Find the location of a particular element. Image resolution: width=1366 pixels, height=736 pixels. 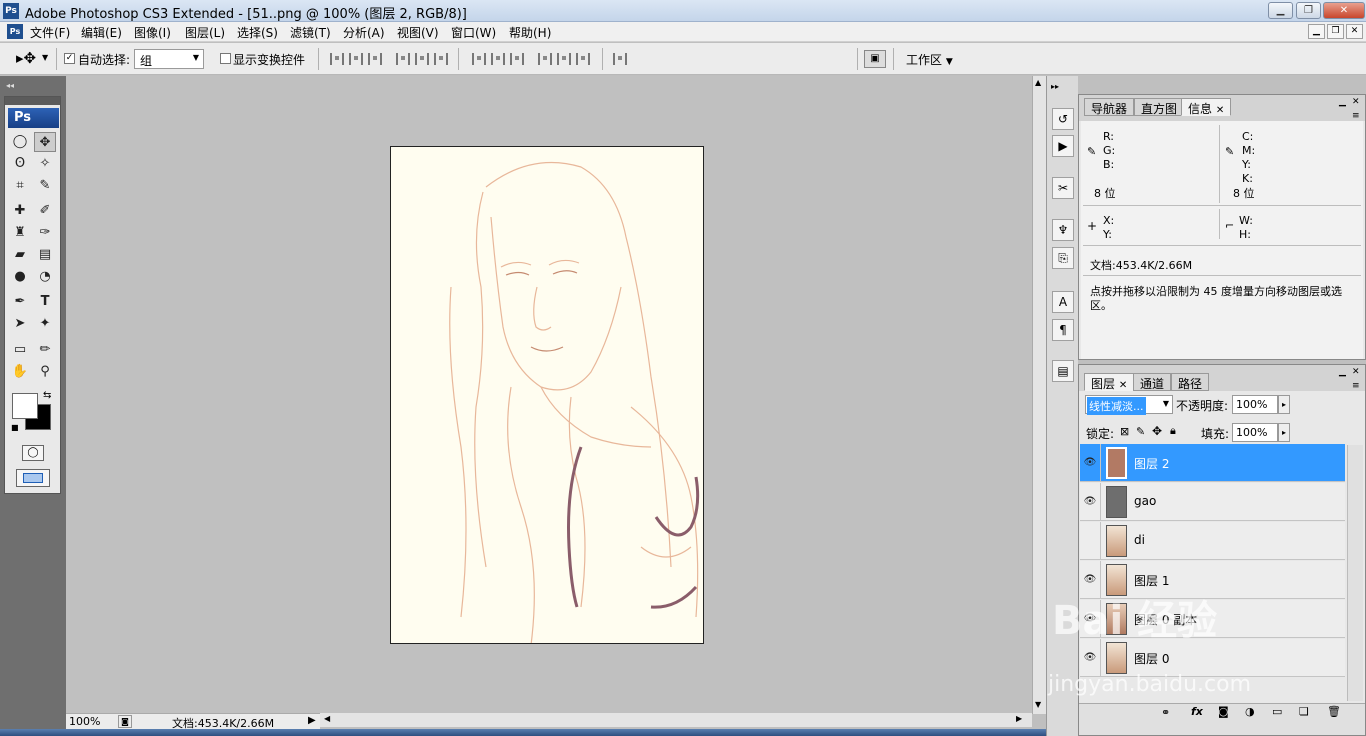

layer-name: 图层 0 is located at coordinates (1151, 658).